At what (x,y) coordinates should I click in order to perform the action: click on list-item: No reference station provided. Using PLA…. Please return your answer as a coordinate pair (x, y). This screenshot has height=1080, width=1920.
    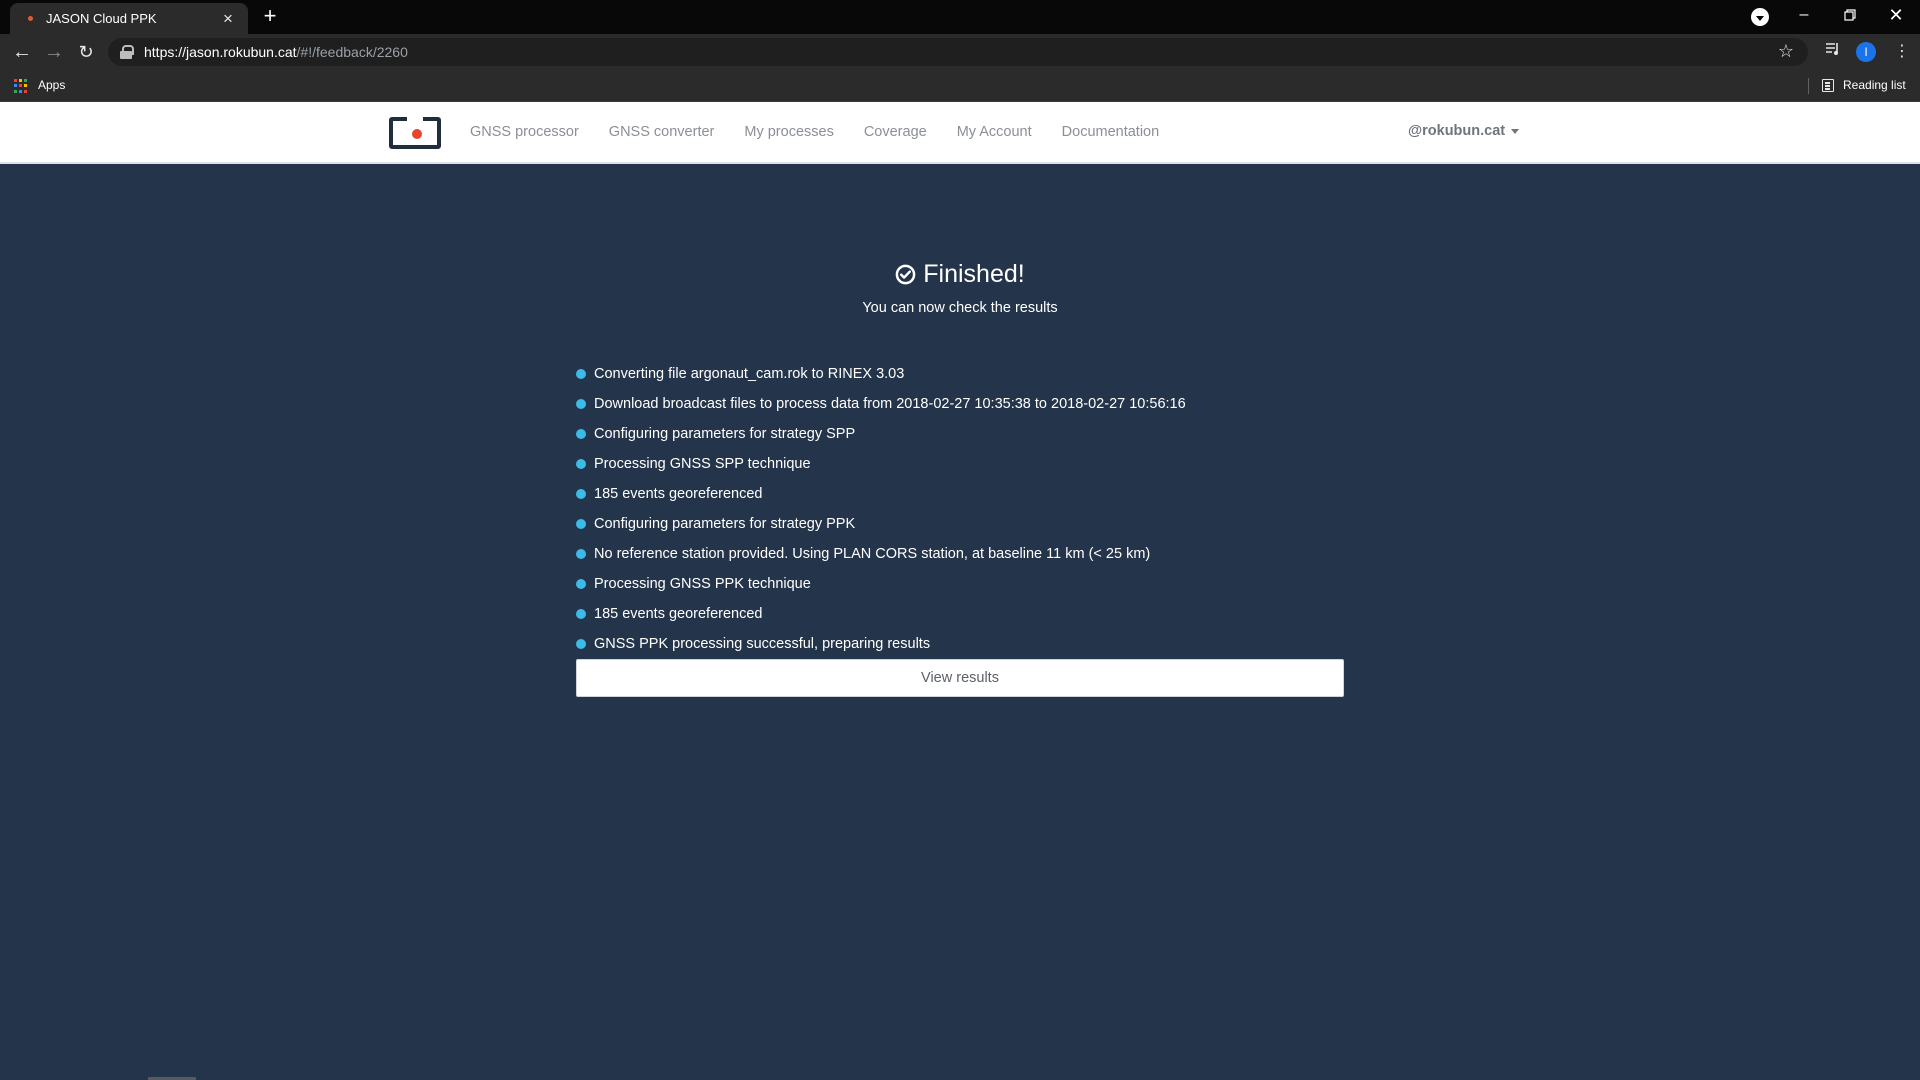
    Looking at the image, I should click on (960, 554).